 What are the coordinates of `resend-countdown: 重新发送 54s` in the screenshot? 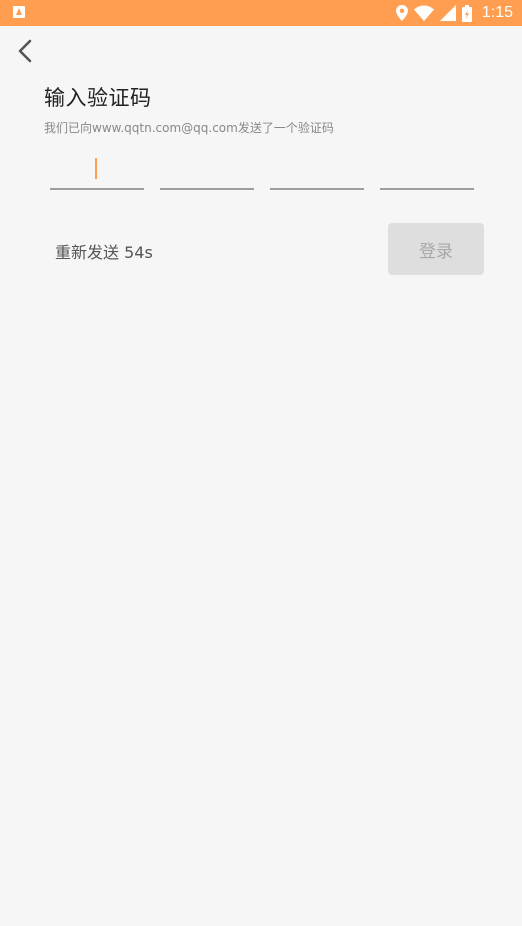 It's located at (104, 252).